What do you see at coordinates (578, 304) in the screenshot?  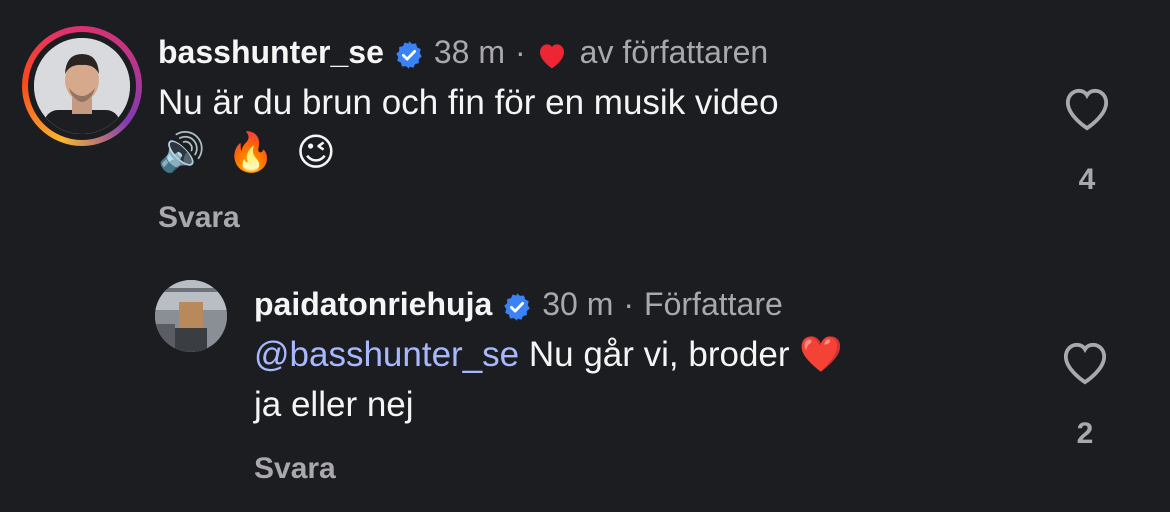 I see `timestamp: 30 m` at bounding box center [578, 304].